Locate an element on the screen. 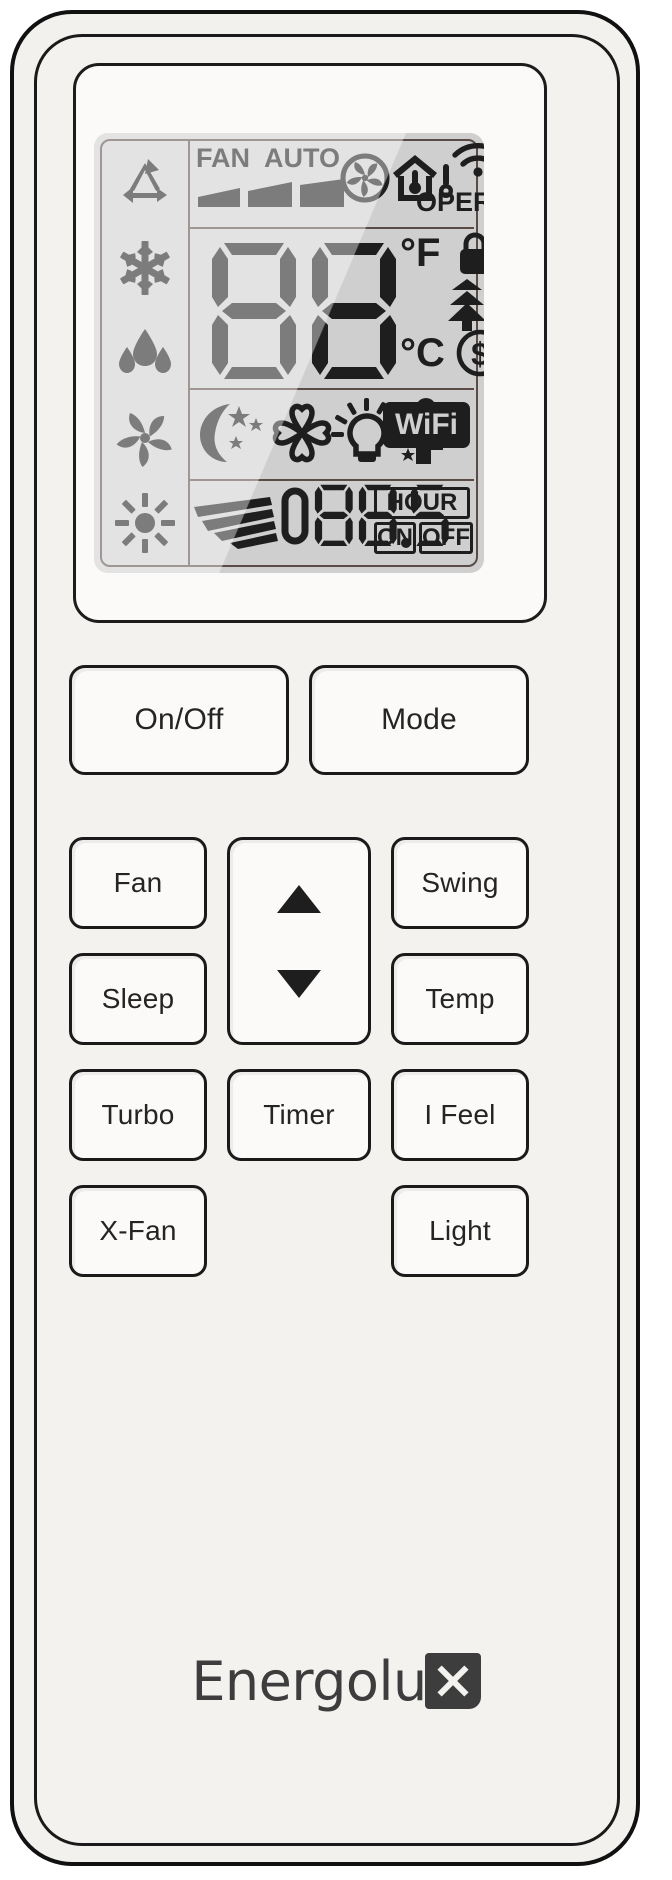  wifi-signal-icon is located at coordinates (467, 159).